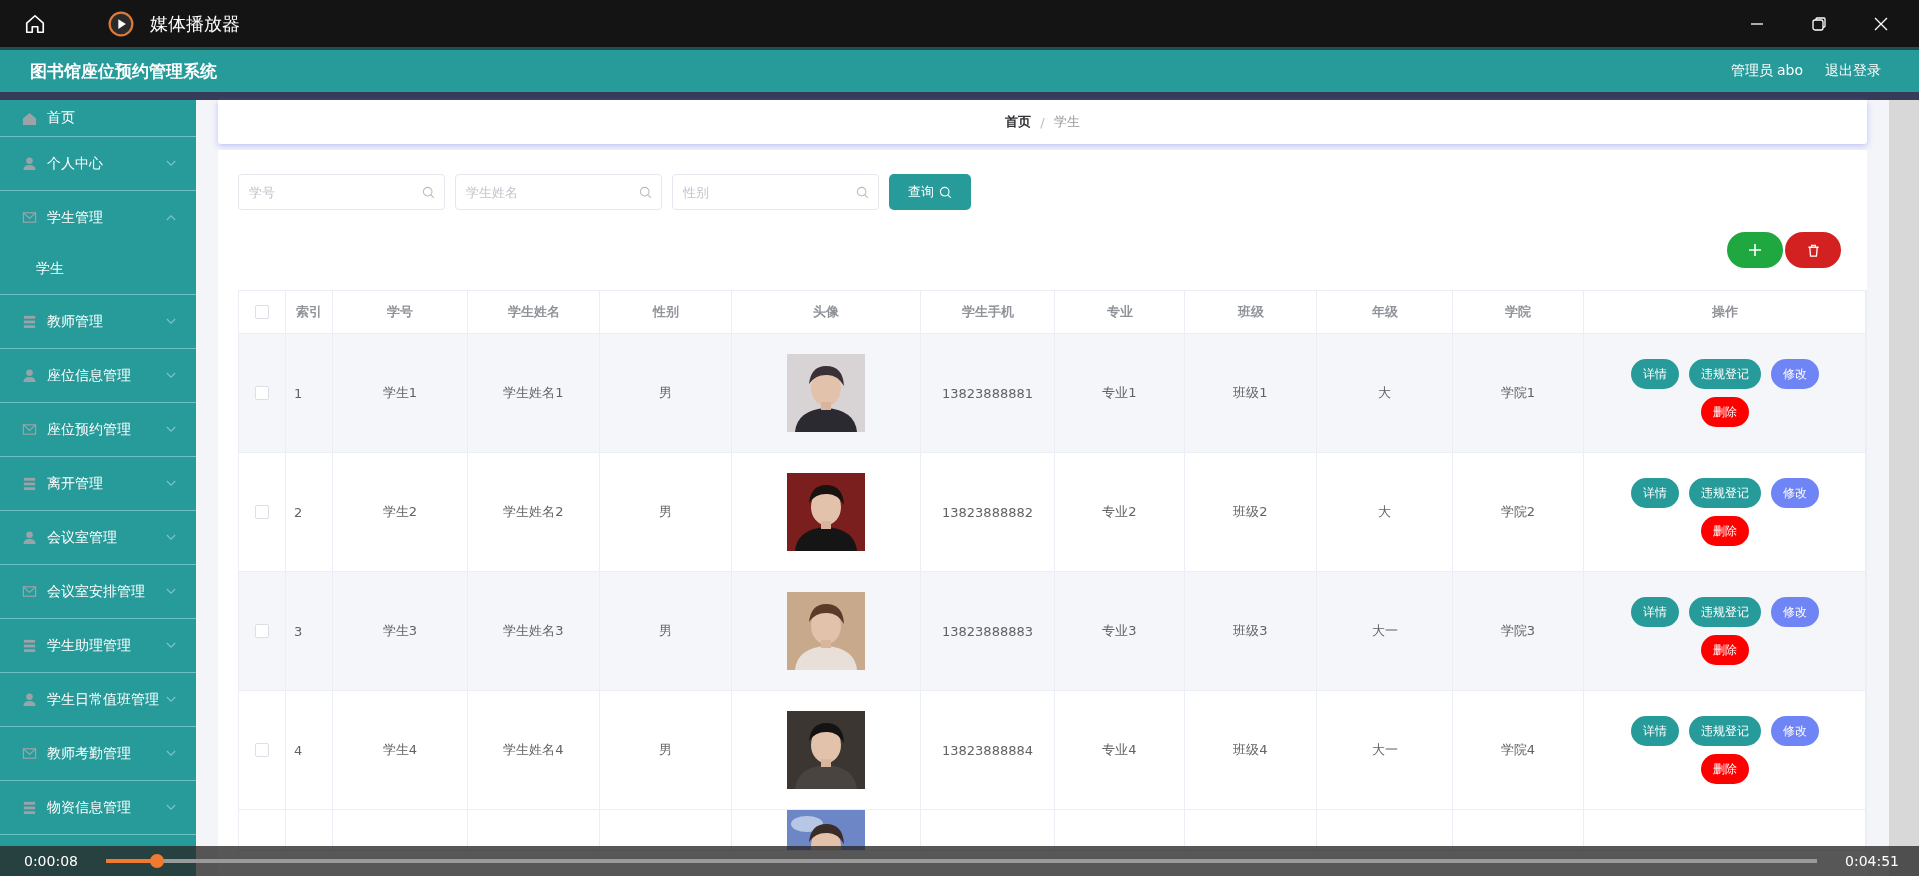  What do you see at coordinates (533, 512) in the screenshot?
I see `table-cell: 学生姓名2` at bounding box center [533, 512].